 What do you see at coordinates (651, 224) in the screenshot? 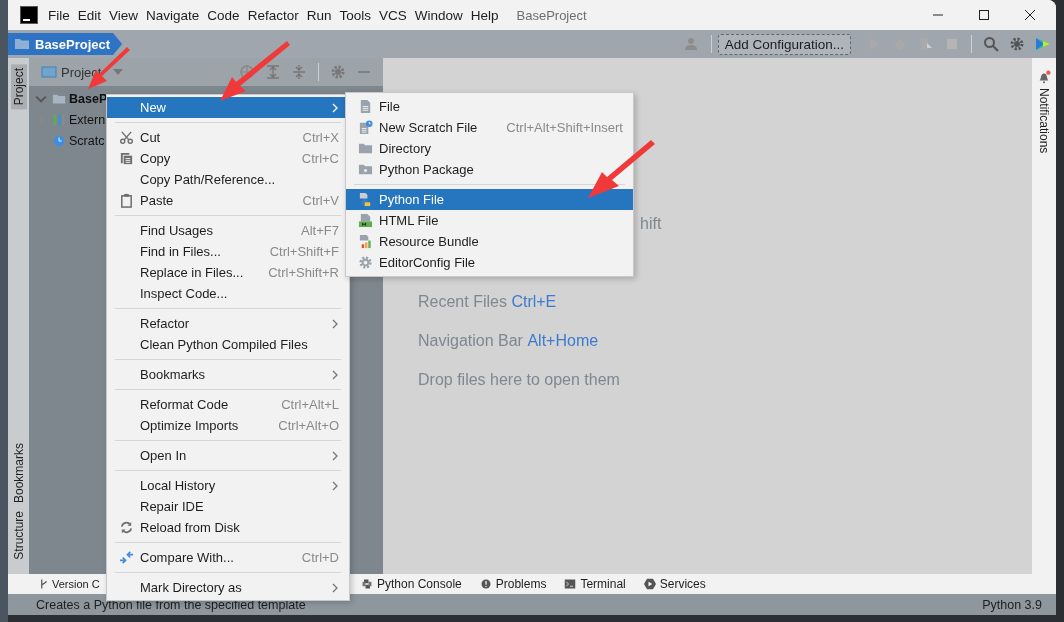
I see `editor-hint: hift` at bounding box center [651, 224].